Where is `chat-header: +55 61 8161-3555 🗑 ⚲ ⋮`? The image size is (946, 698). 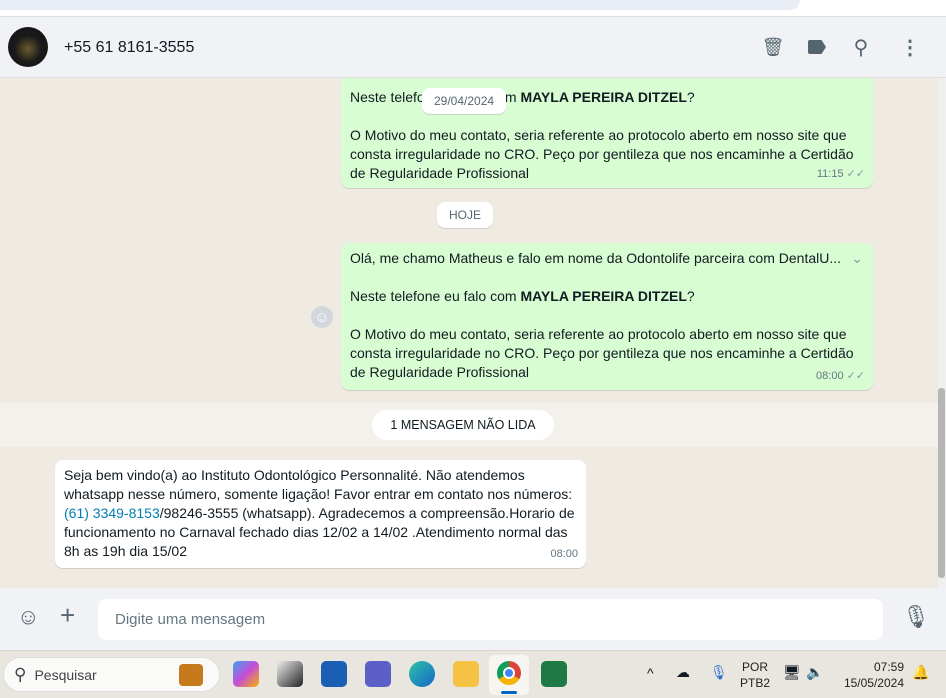
chat-header: +55 61 8161-3555 🗑 ⚲ ⋮ is located at coordinates (473, 47).